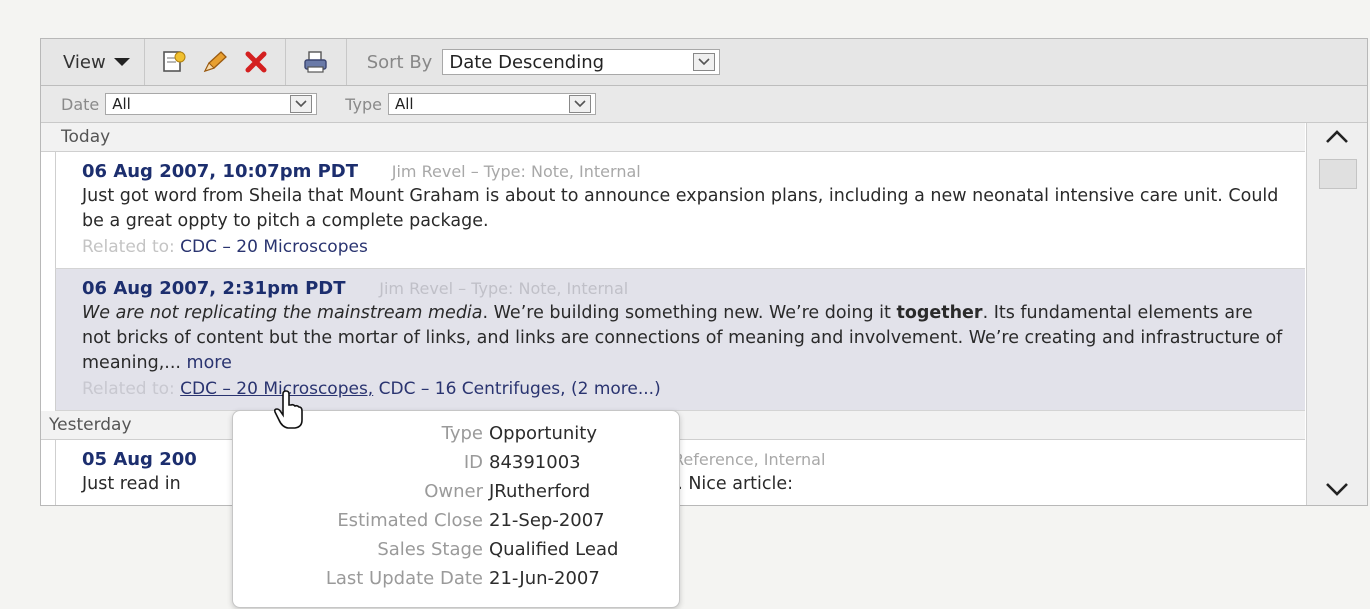 The height and width of the screenshot is (609, 1370). What do you see at coordinates (274, 247) in the screenshot?
I see `related-link: CDC – 20 Microscopes` at bounding box center [274, 247].